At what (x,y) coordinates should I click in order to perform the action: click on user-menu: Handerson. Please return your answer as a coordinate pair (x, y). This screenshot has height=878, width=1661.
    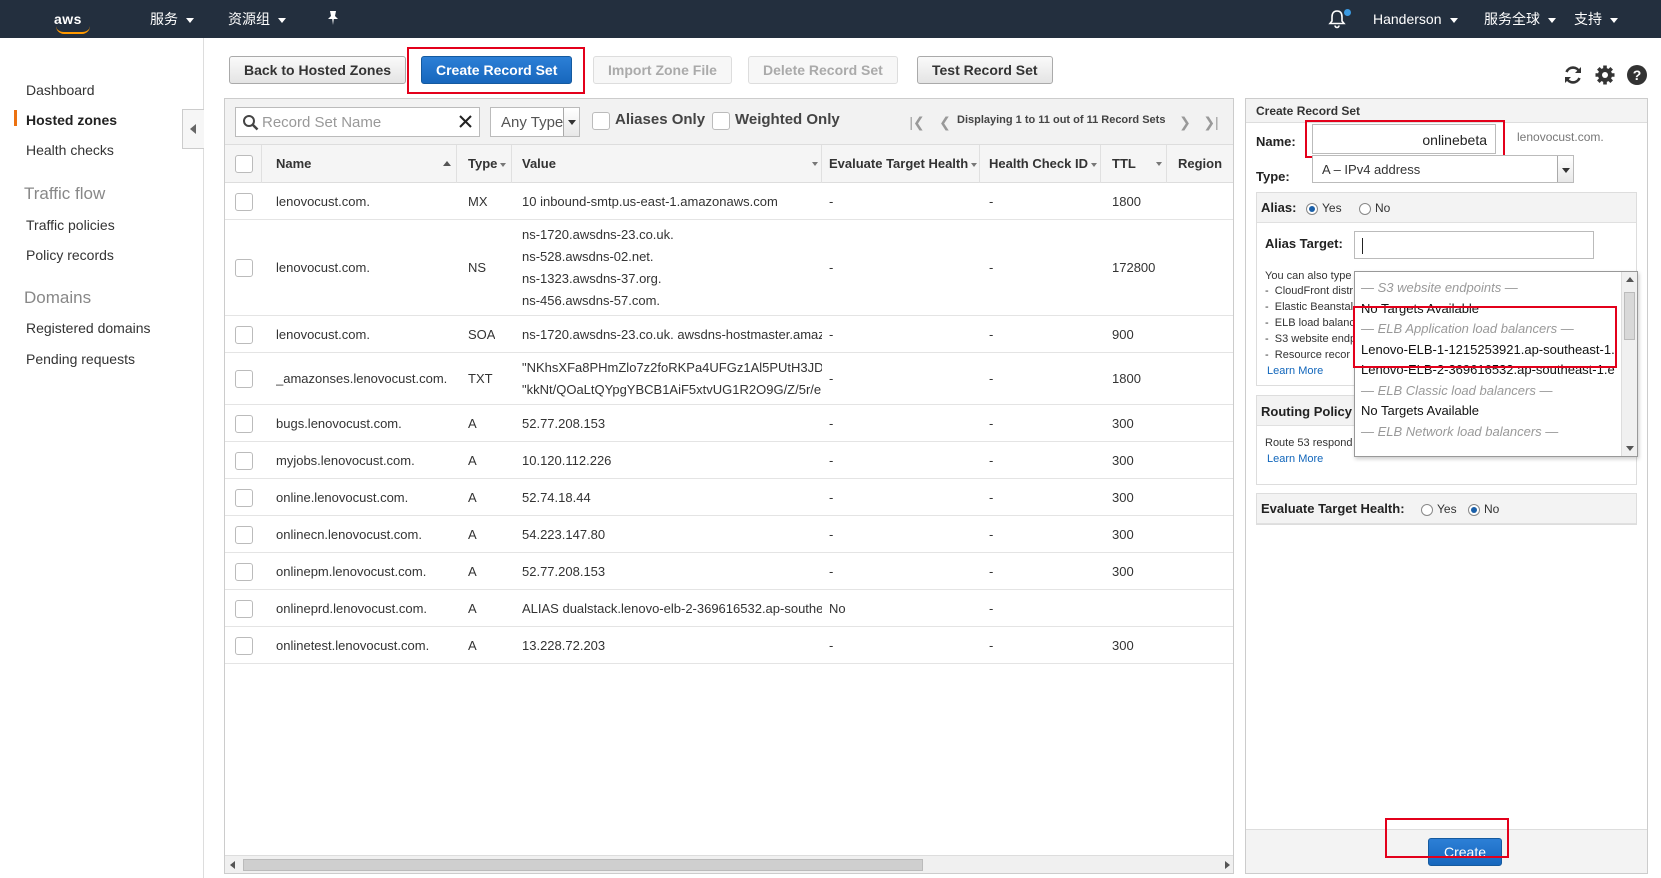
    Looking at the image, I should click on (1415, 19).